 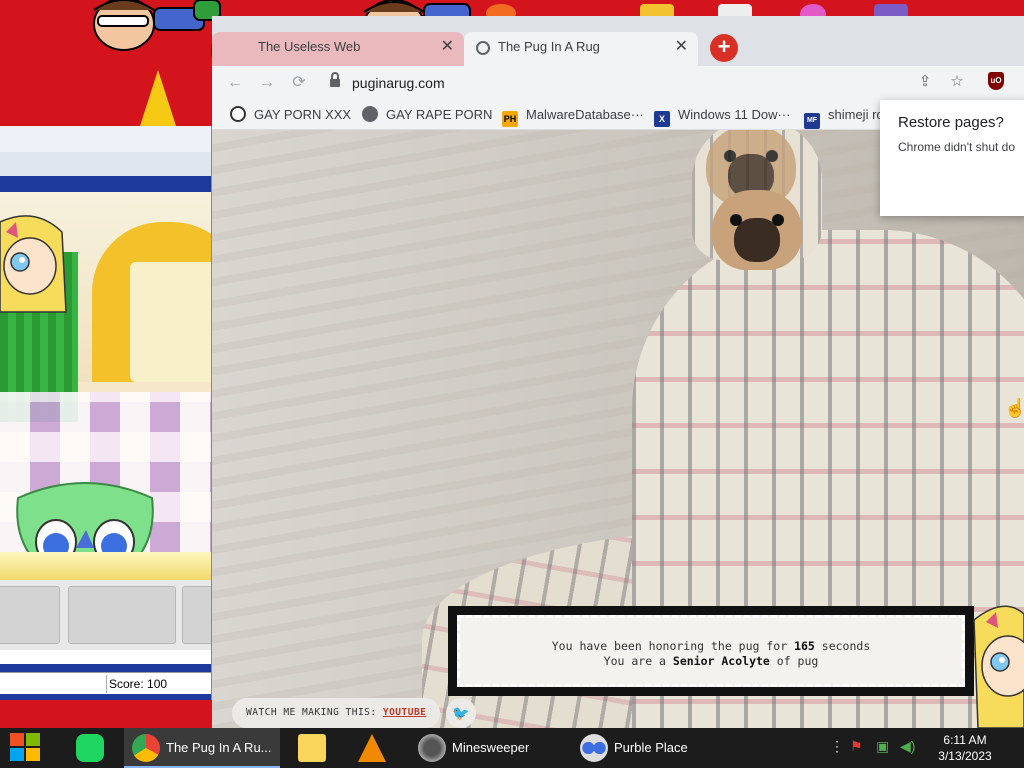 What do you see at coordinates (312, 748) in the screenshot?
I see `file-explorer-icon` at bounding box center [312, 748].